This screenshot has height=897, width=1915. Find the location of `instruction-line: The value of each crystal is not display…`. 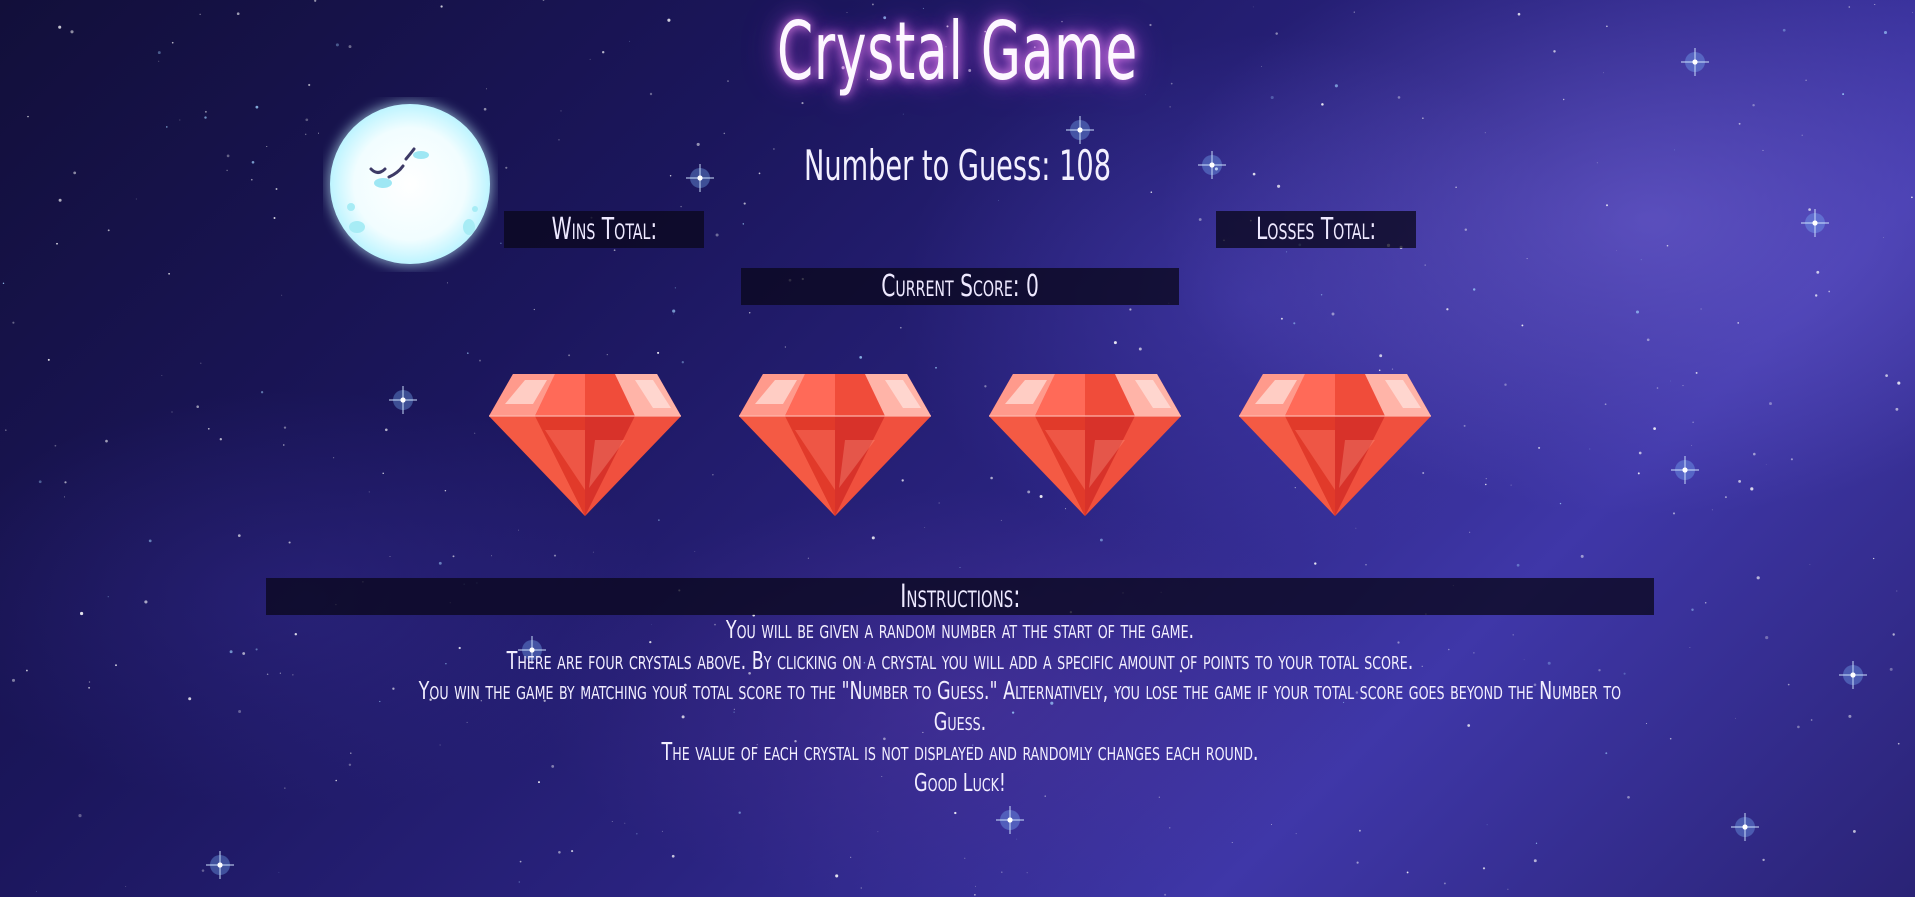

instruction-line: The value of each crystal is not display… is located at coordinates (960, 751).